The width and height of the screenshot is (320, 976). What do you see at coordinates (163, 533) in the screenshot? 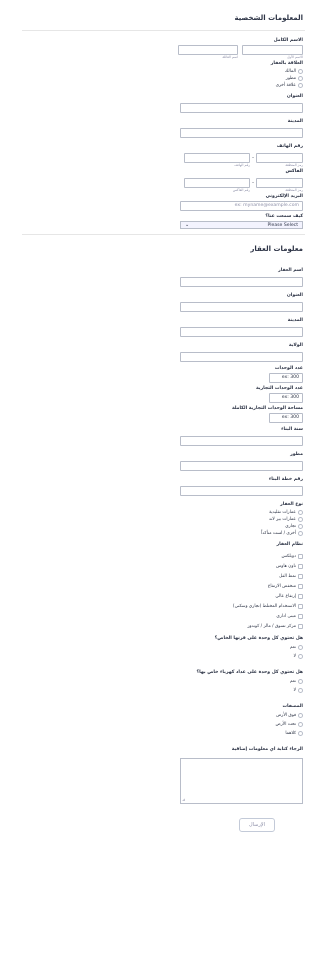
I see `property-type-option: أخرى / لست متأكداً` at bounding box center [163, 533].